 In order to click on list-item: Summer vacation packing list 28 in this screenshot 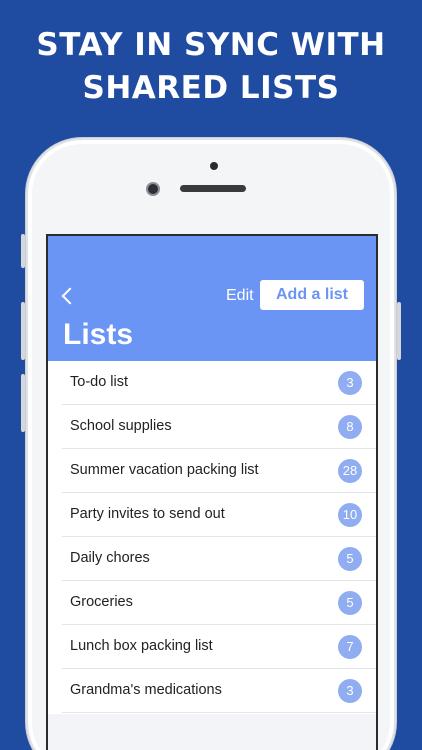, I will do `click(219, 471)`.